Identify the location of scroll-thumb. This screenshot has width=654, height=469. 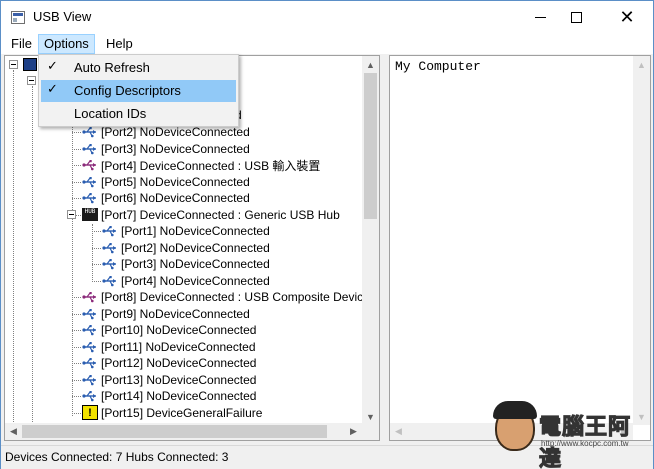
(370, 146).